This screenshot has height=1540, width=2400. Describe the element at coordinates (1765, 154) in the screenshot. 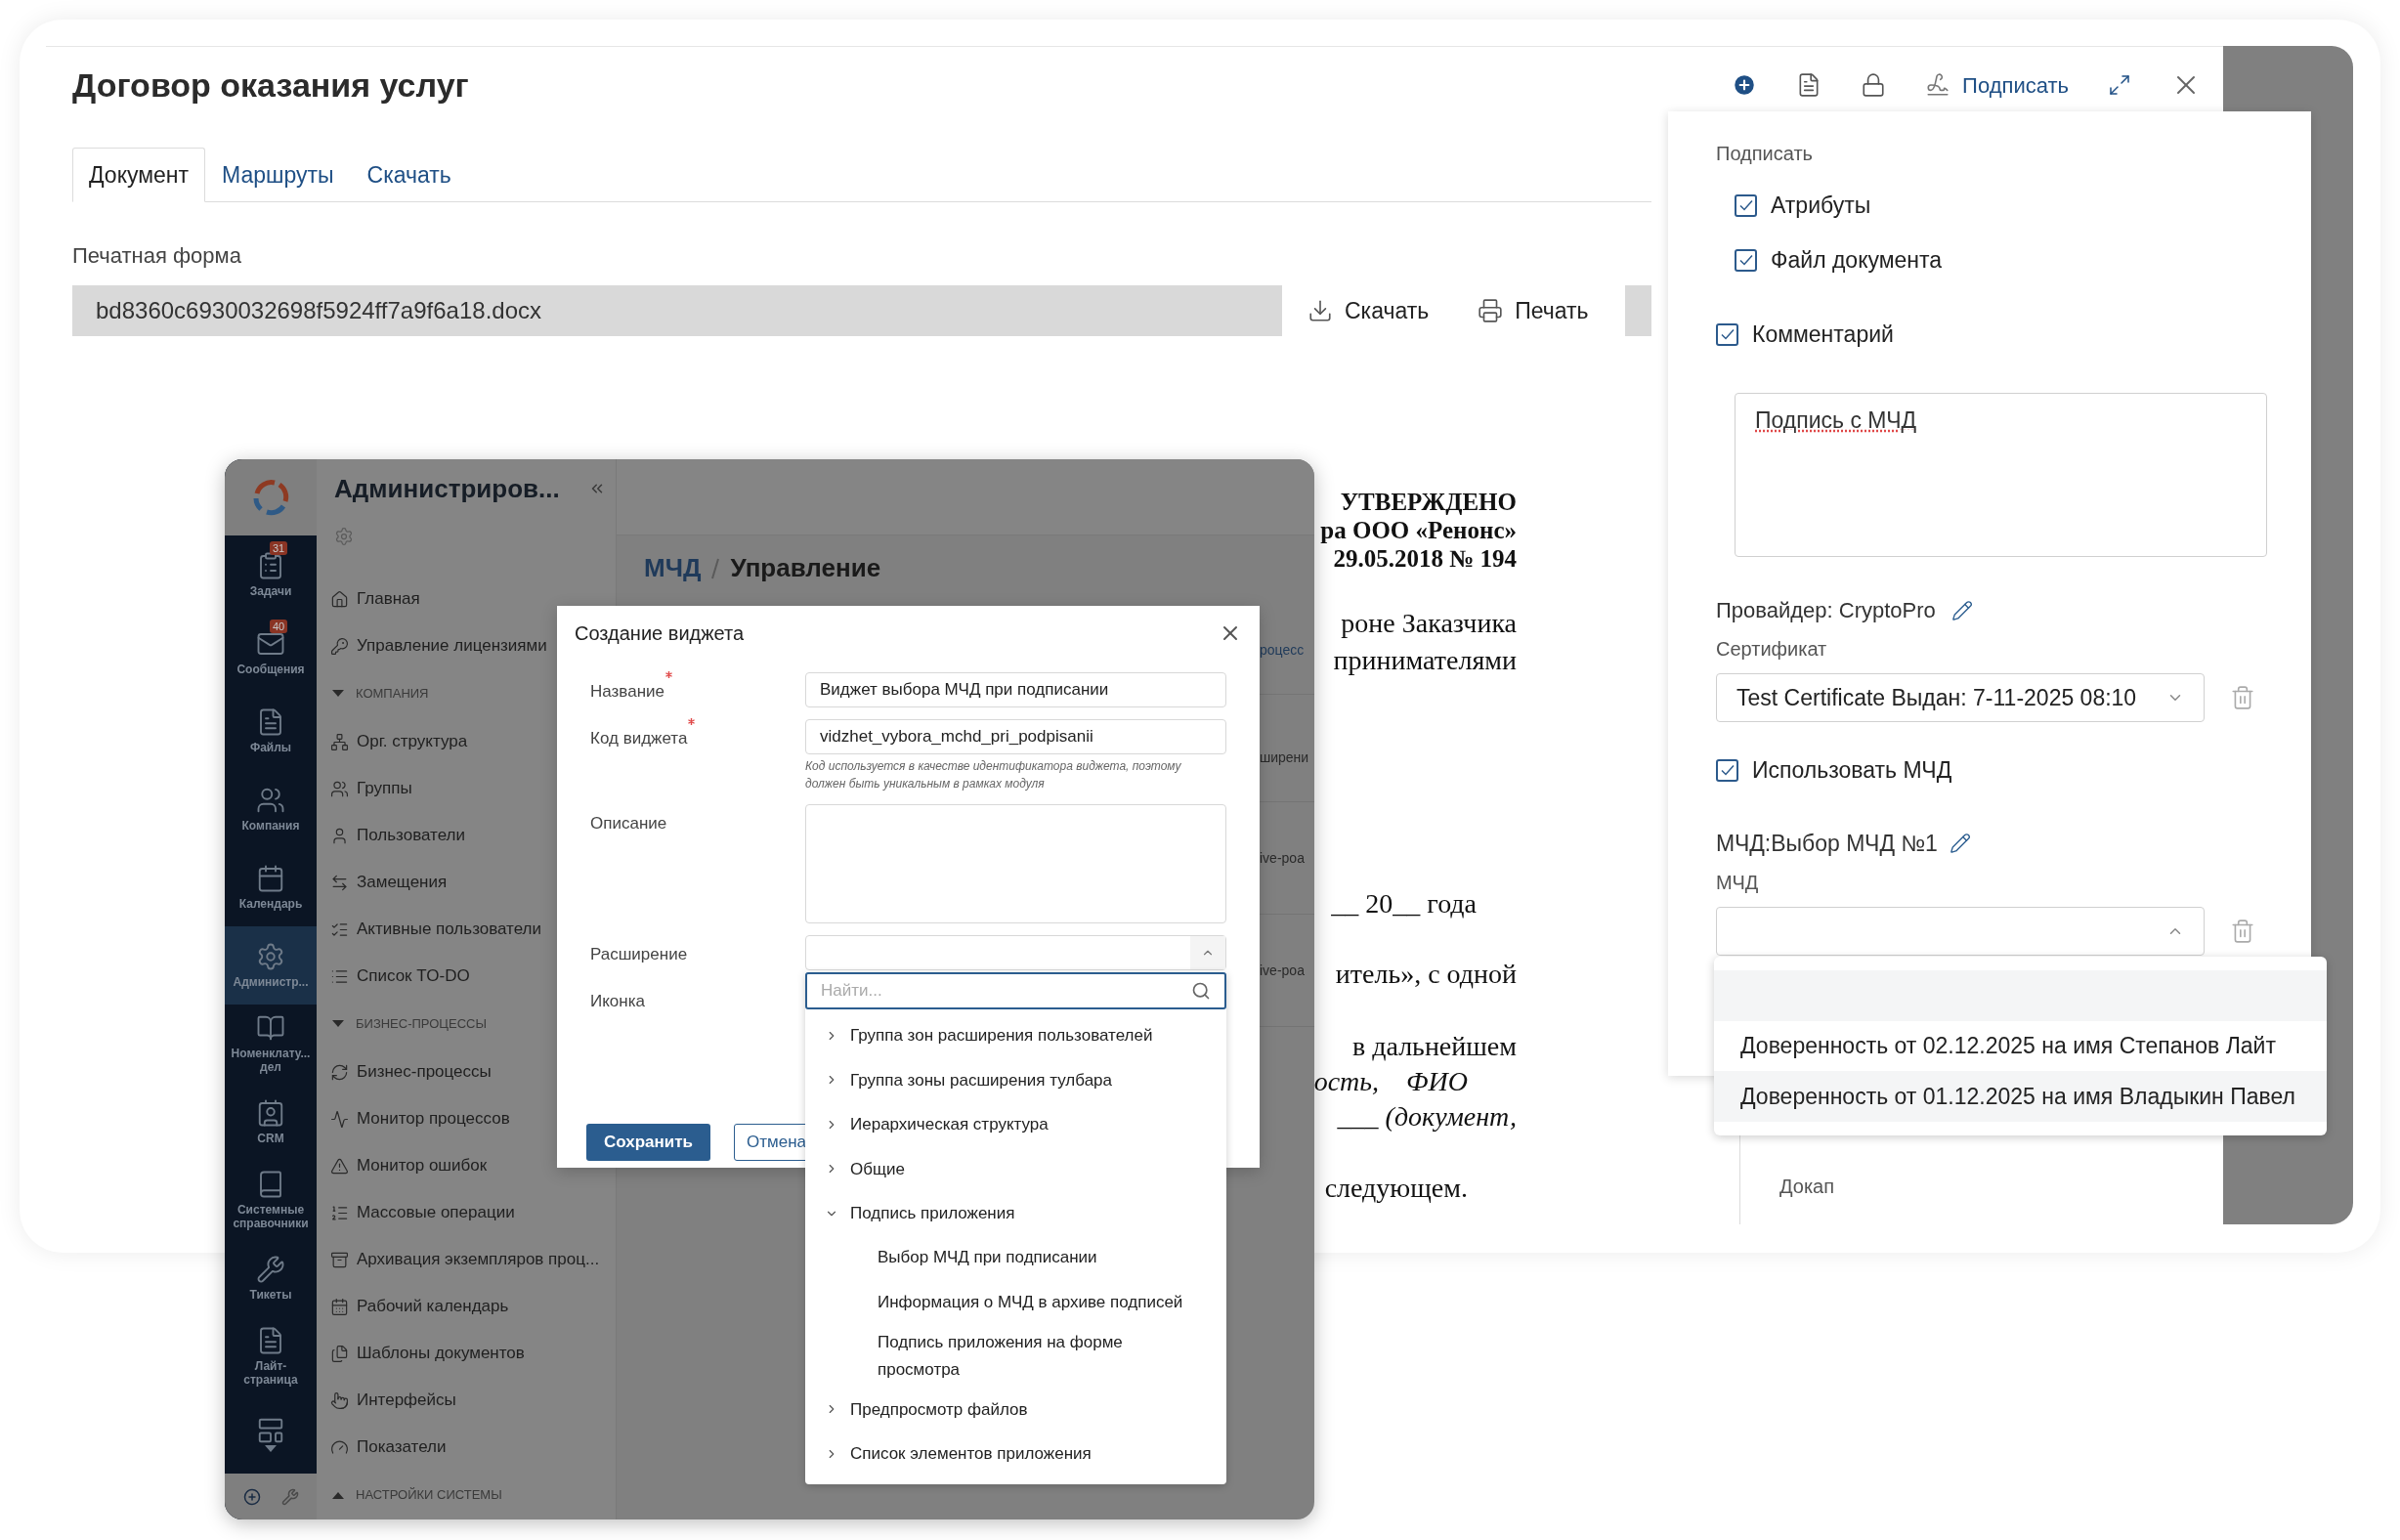

I see `panel-title: Подписать` at that location.